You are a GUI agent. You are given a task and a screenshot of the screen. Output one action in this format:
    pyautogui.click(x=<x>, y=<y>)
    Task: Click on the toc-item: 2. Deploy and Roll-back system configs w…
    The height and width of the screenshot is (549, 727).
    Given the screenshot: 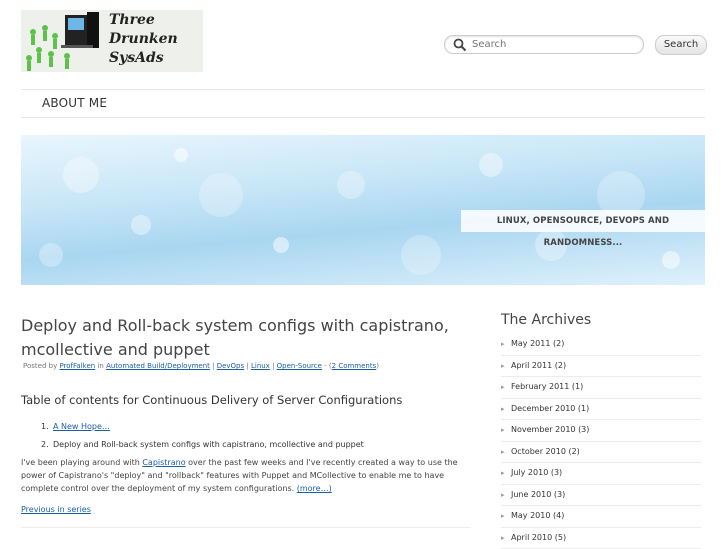 What is the action you would take?
    pyautogui.click(x=208, y=445)
    